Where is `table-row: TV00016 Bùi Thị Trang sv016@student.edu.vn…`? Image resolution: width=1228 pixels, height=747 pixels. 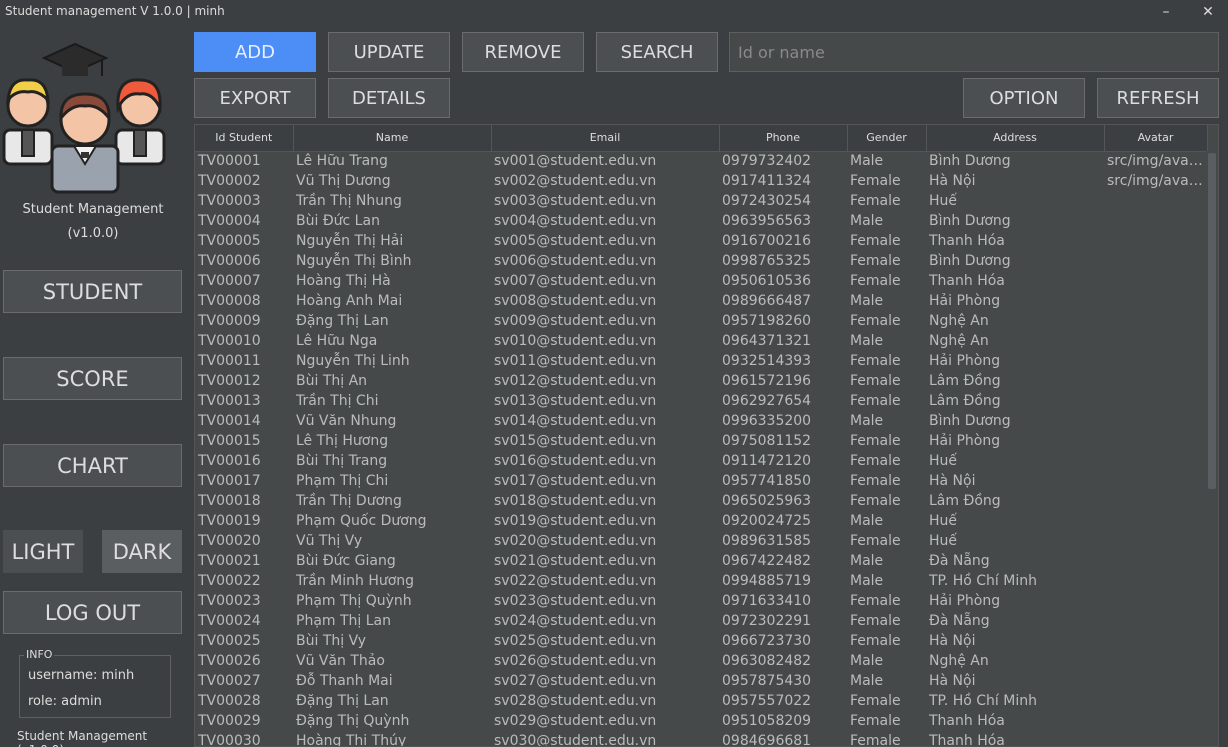 table-row: TV00016 Bùi Thị Trang sv016@student.edu.vn… is located at coordinates (701, 461).